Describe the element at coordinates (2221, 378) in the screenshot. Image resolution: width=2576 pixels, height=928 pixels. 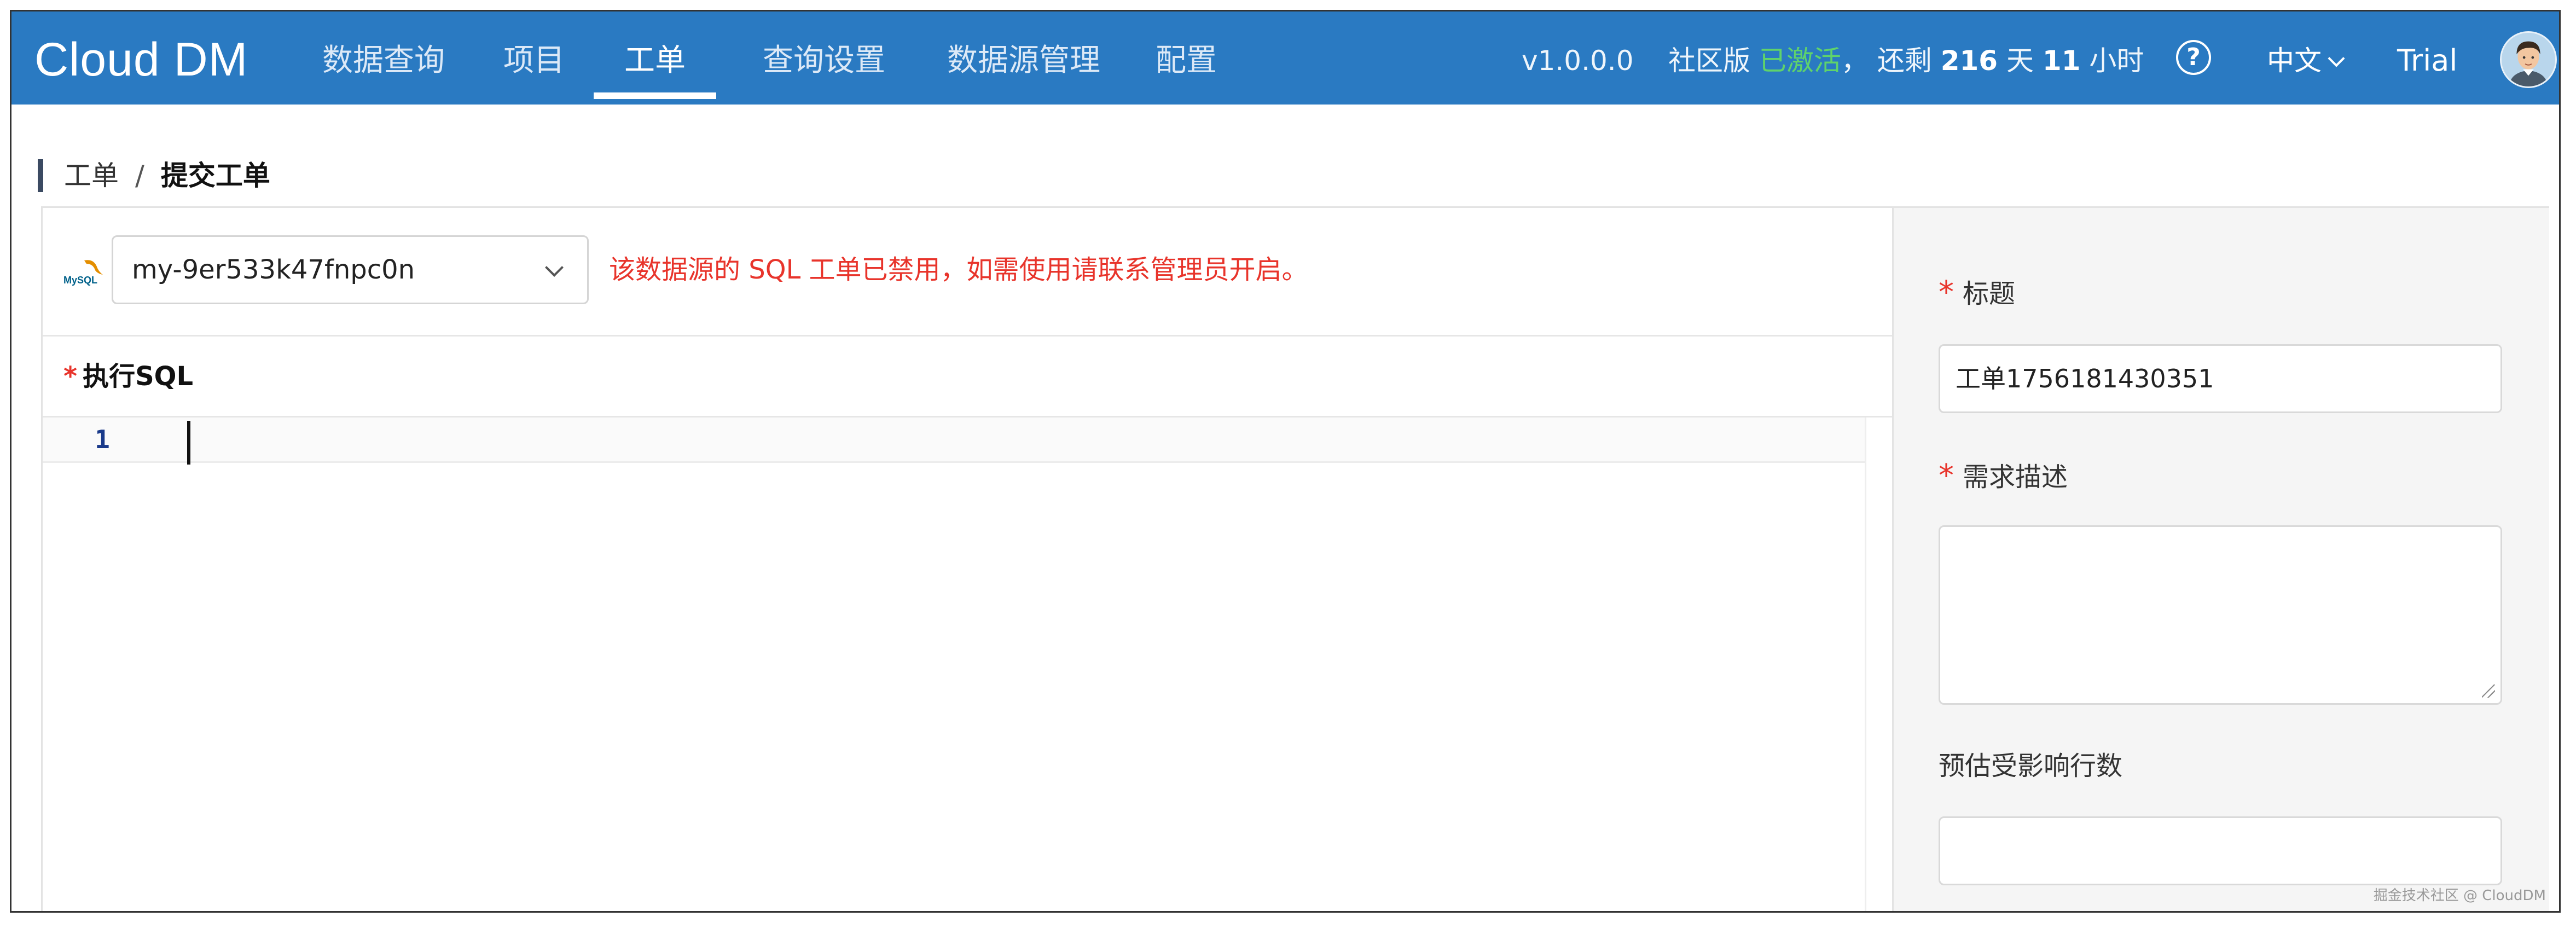
I see `title-input: 工单1756181430351` at that location.